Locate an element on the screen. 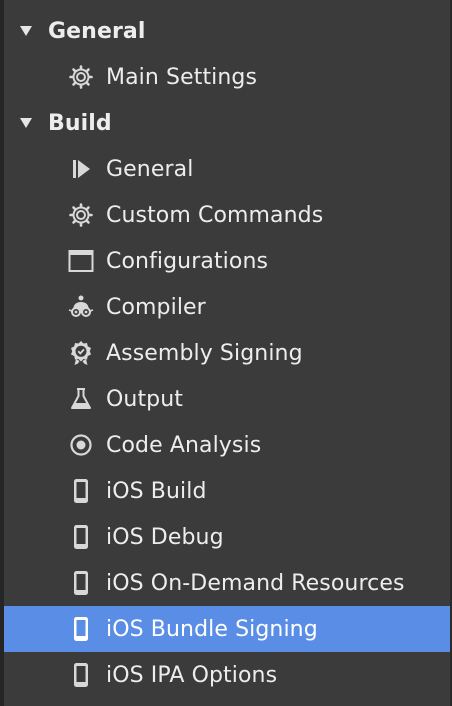  tree-item-build-general: General is located at coordinates (227, 169).